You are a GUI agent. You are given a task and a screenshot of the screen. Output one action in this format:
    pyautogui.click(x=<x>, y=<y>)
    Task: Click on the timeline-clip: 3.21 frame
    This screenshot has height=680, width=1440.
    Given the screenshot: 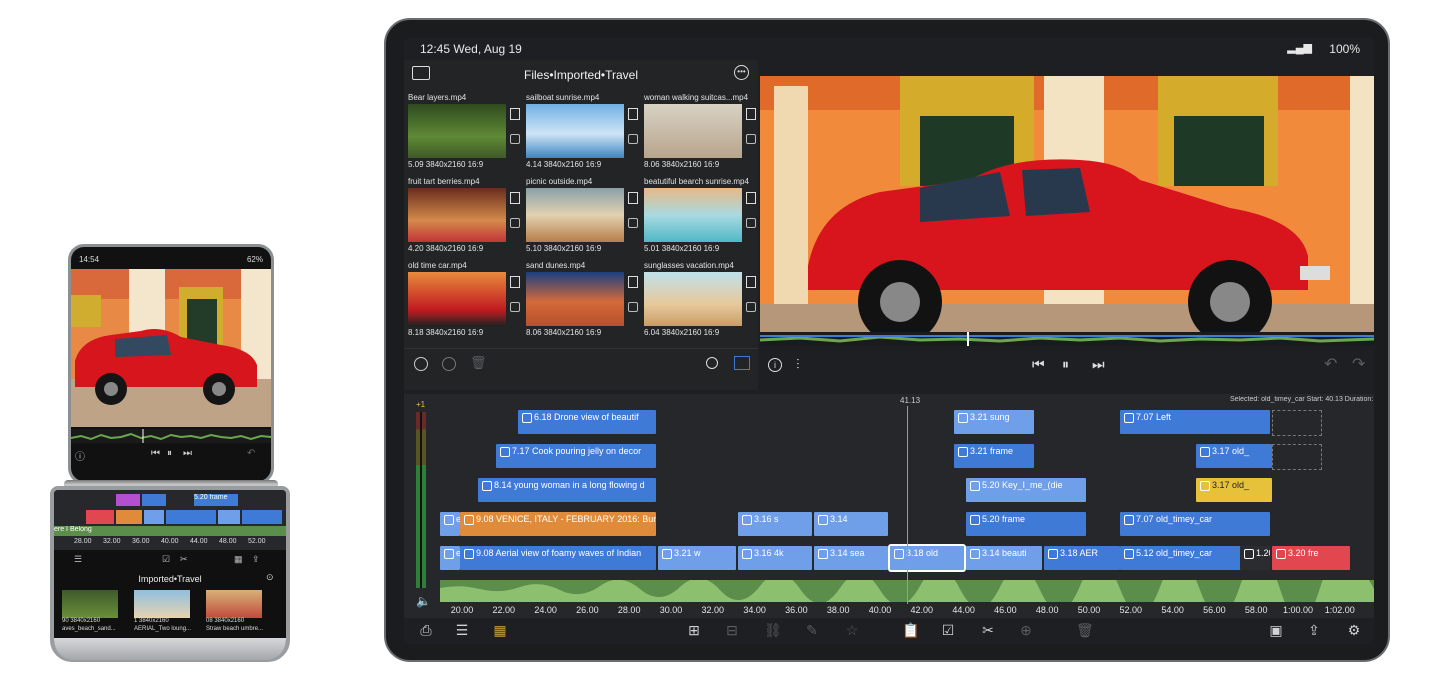 What is the action you would take?
    pyautogui.click(x=994, y=456)
    